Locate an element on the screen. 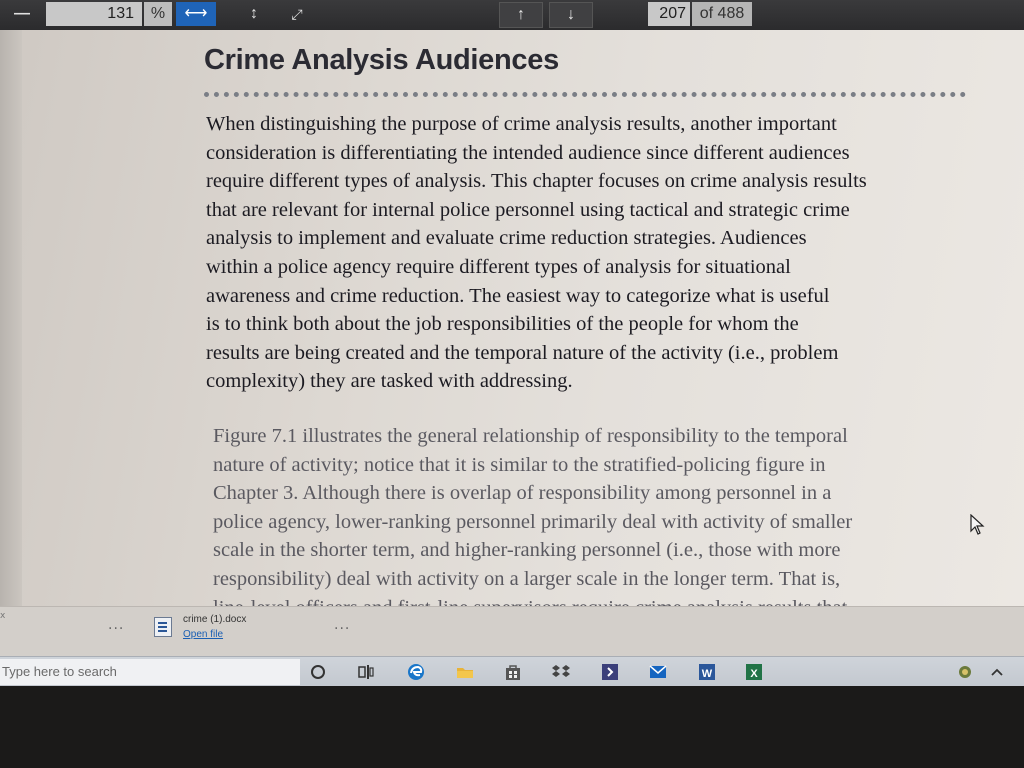  fit-width-button: ⟷ is located at coordinates (196, 14).